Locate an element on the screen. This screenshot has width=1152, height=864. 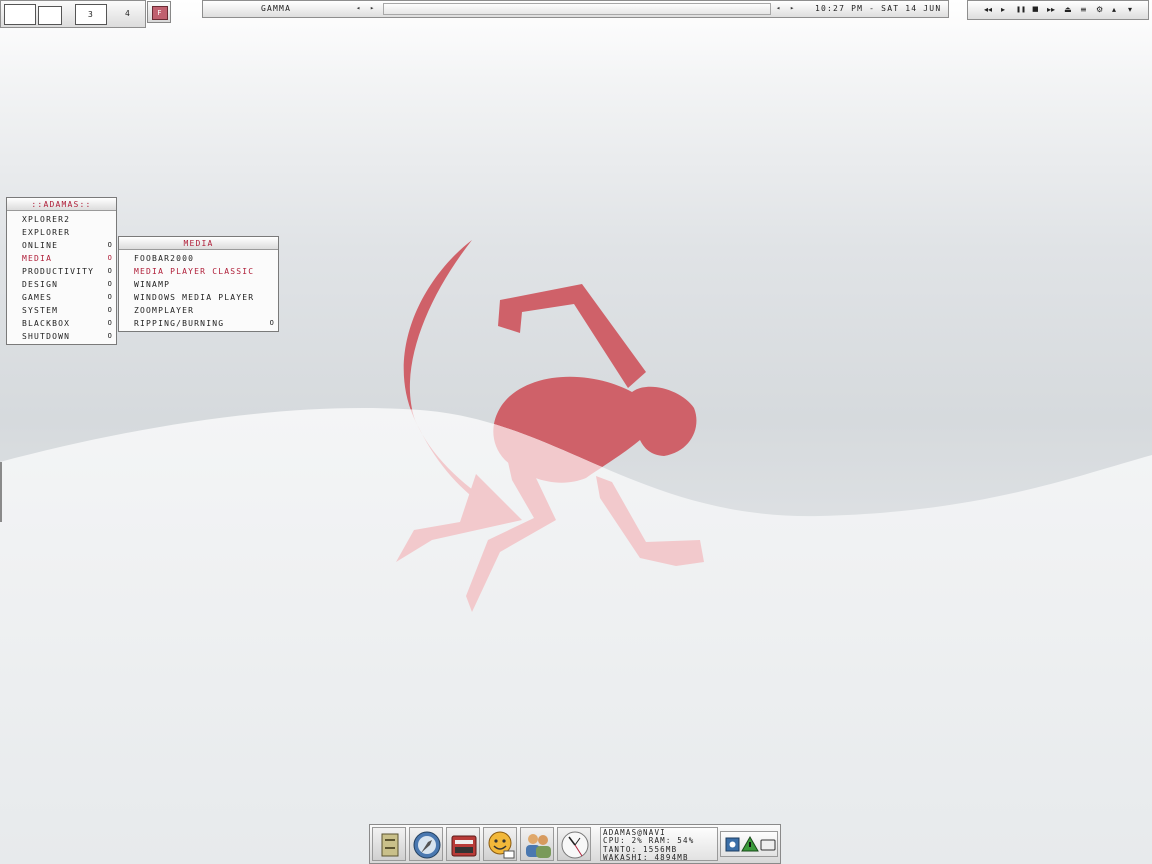
workspace-pager: 3 4 is located at coordinates (73, 14).